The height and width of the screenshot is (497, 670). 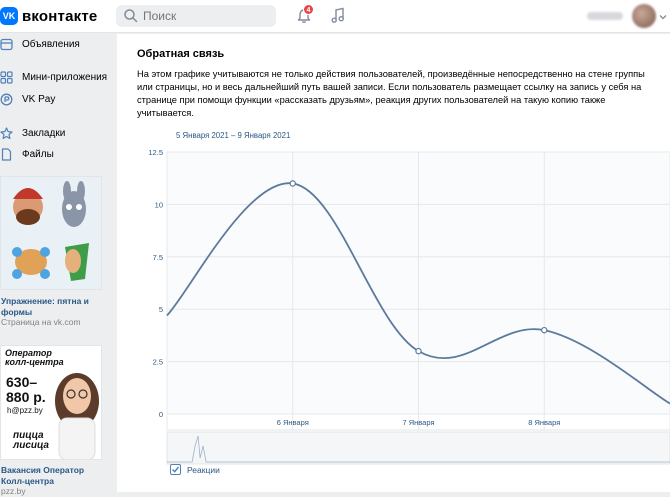 What do you see at coordinates (418, 448) in the screenshot?
I see `navigator-panel` at bounding box center [418, 448].